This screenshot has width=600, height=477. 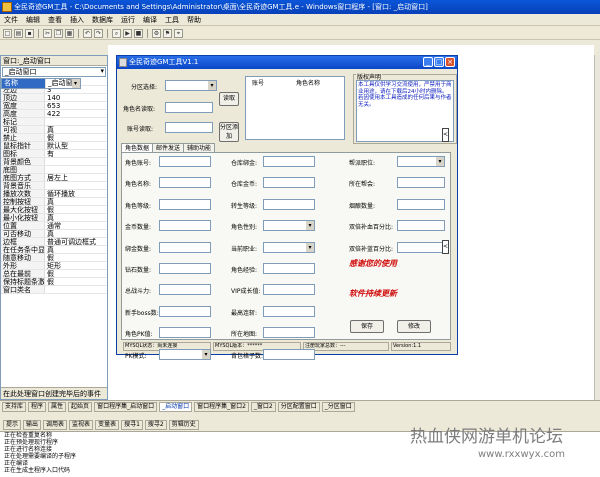 I want to click on stop-icon: ■, so click(x=138, y=33).